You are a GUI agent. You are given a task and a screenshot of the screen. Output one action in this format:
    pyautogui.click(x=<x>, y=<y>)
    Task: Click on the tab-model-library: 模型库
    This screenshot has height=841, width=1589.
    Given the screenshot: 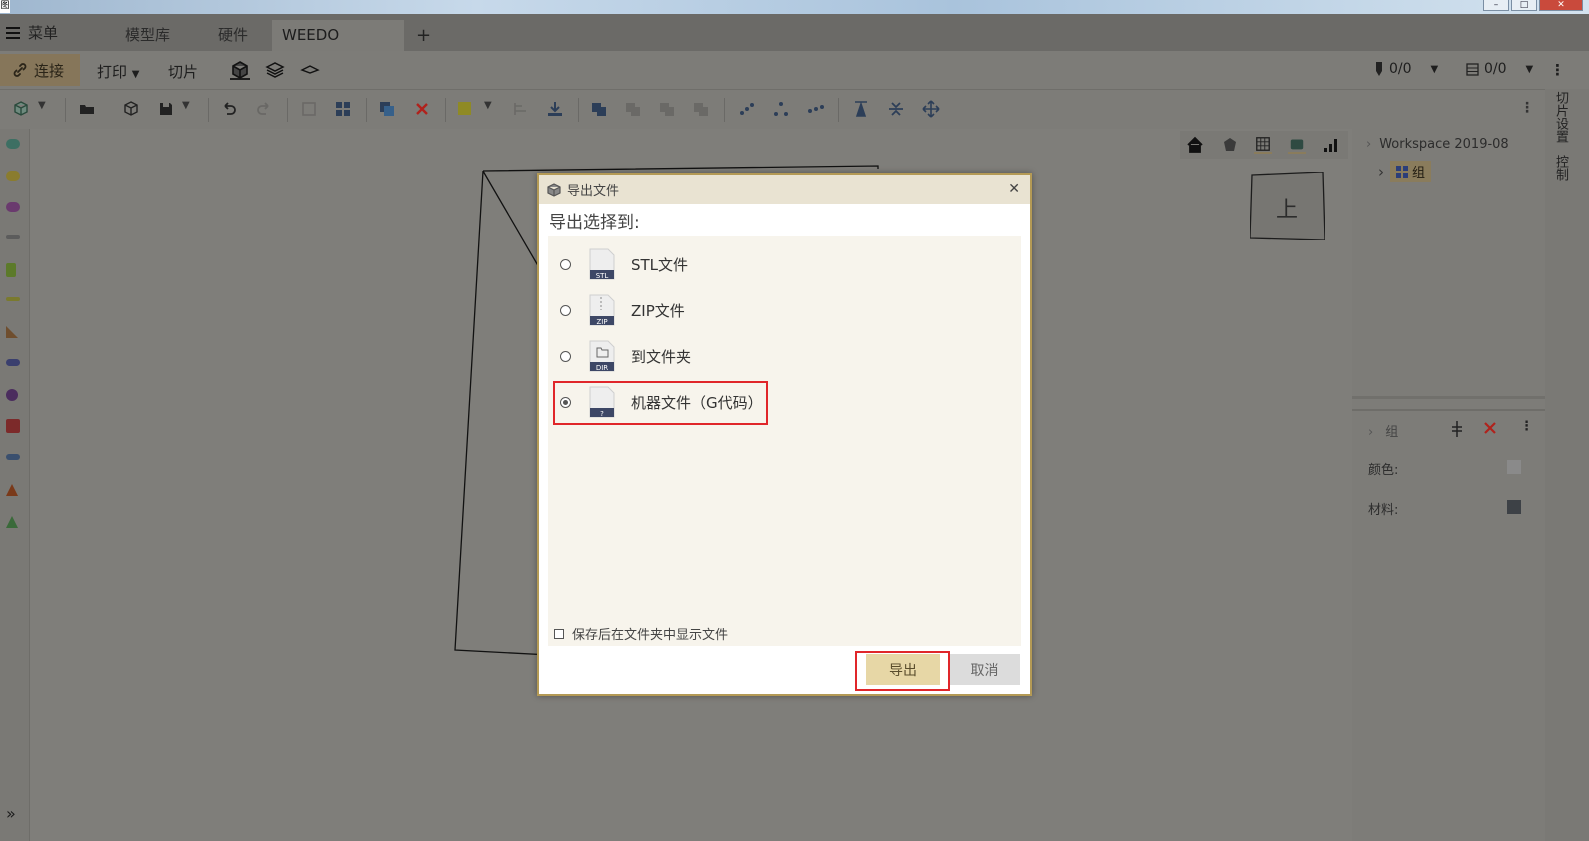 What is the action you would take?
    pyautogui.click(x=147, y=35)
    